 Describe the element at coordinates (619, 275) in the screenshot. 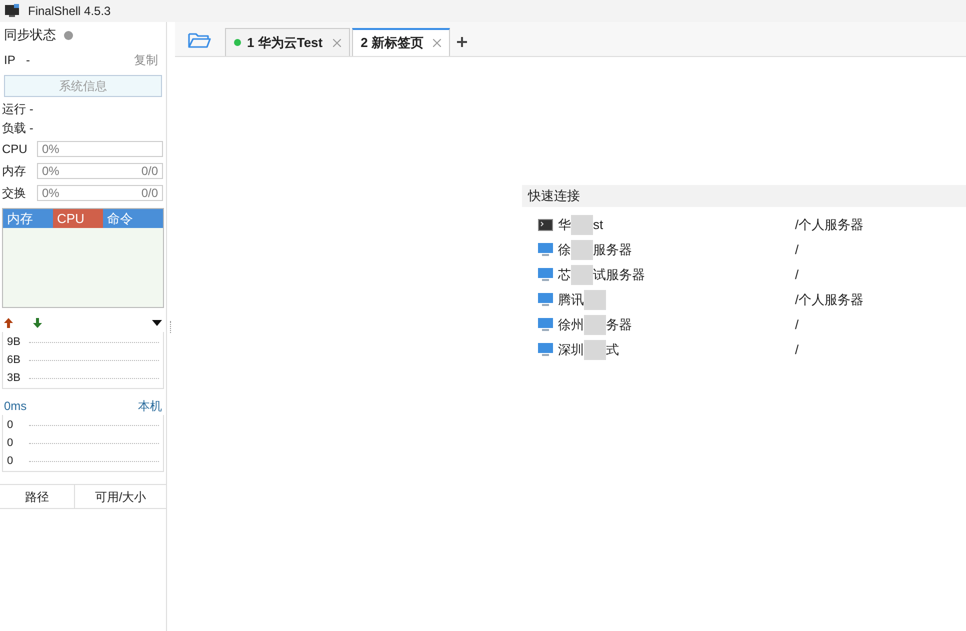

I see `connection-name: 试服务器` at that location.